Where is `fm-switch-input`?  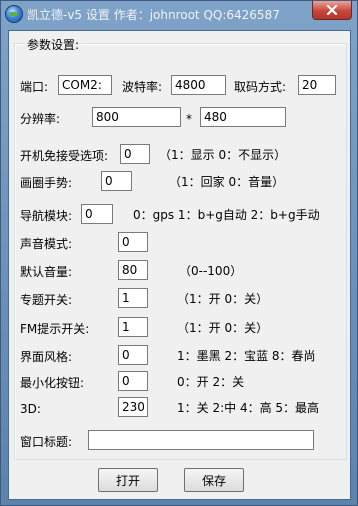 fm-switch-input is located at coordinates (133, 327).